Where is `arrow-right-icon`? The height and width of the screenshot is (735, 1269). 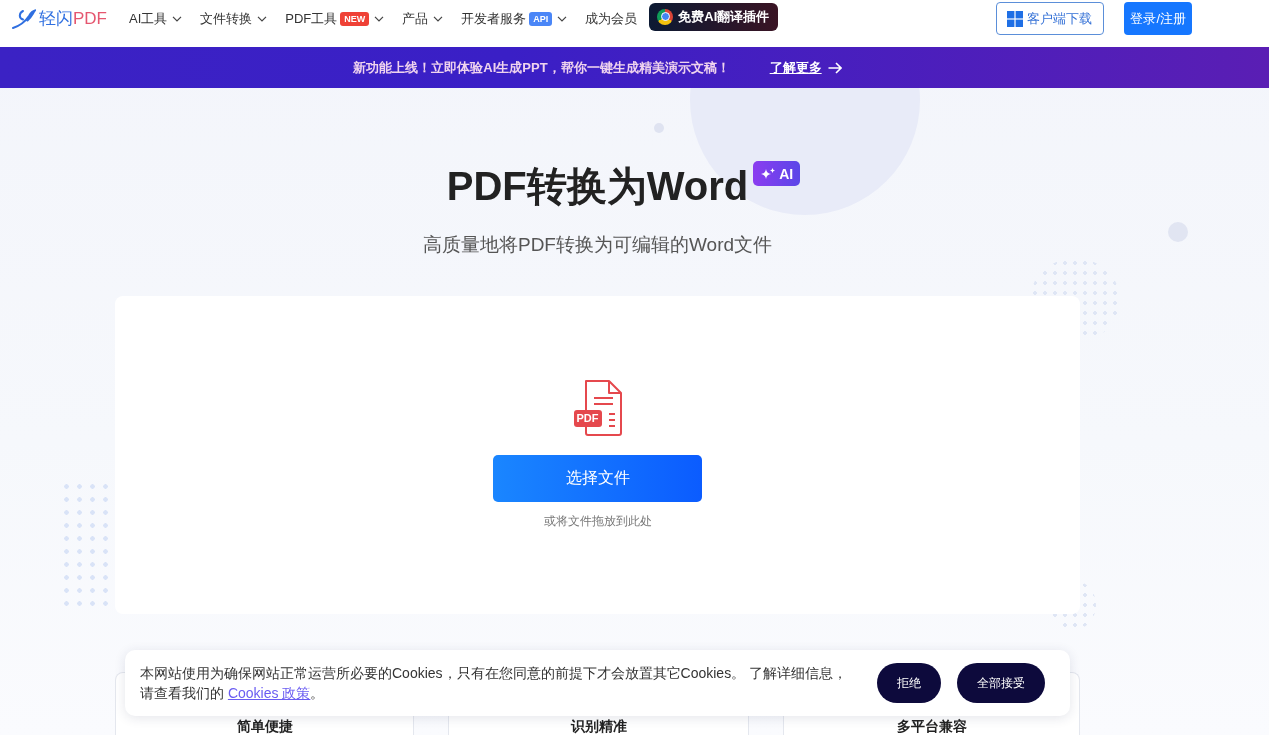 arrow-right-icon is located at coordinates (834, 67).